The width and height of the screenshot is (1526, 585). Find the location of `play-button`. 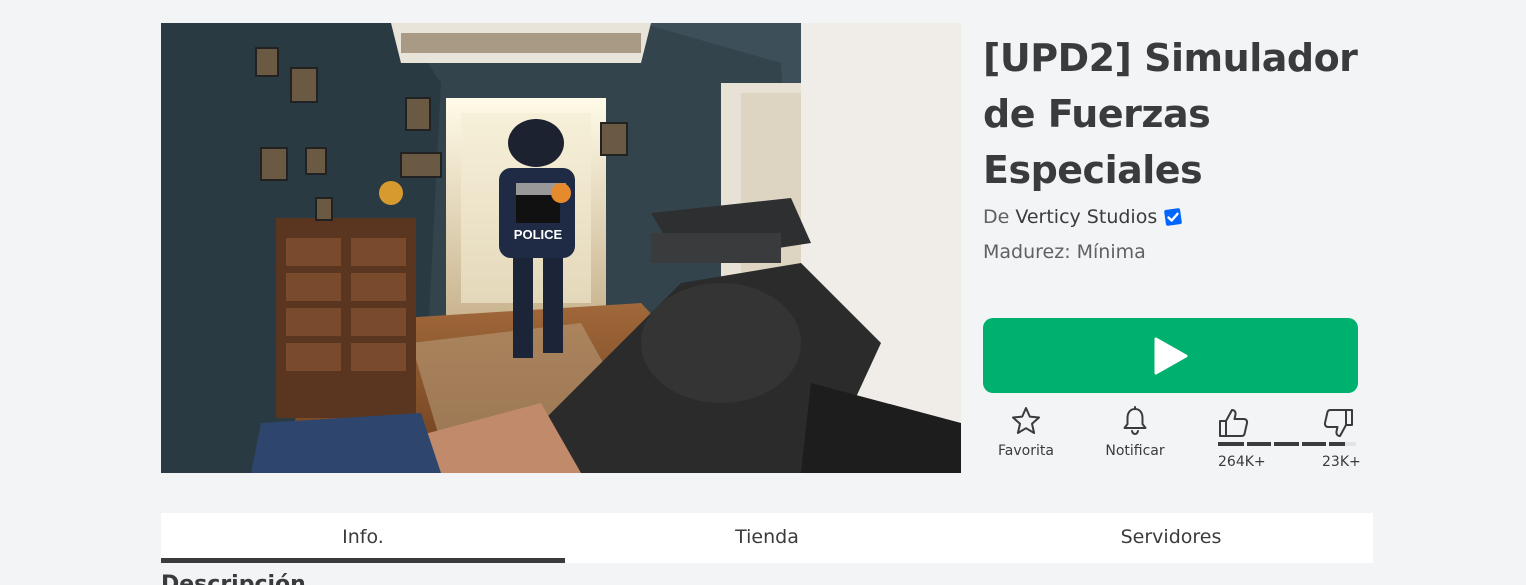

play-button is located at coordinates (1170, 355).